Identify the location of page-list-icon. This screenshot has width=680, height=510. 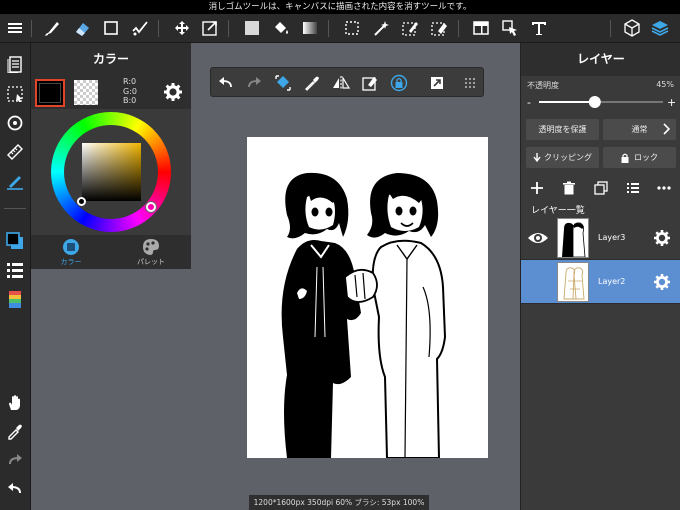
(15, 64).